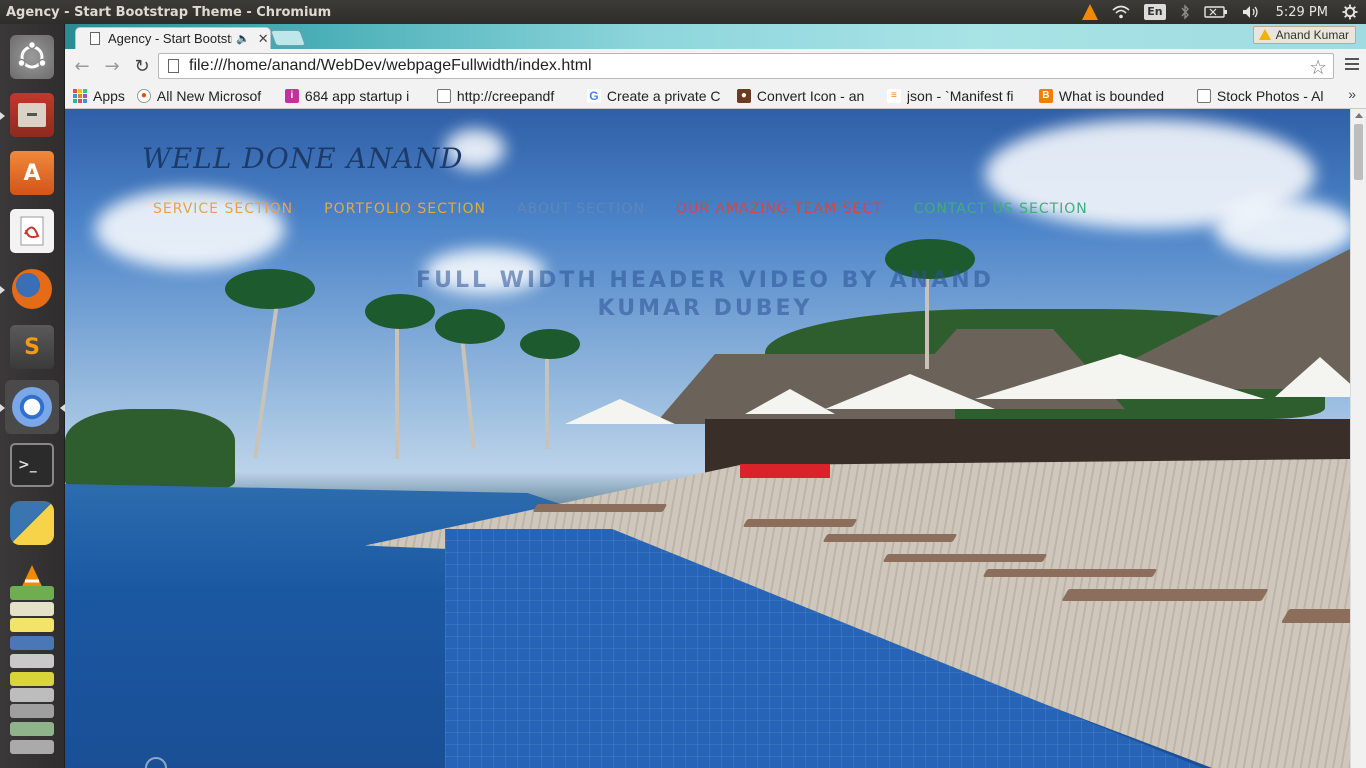  What do you see at coordinates (80, 95) in the screenshot?
I see `apps-grid-icon` at bounding box center [80, 95].